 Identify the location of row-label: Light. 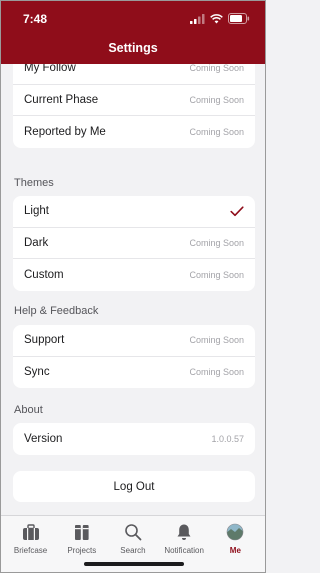
(36, 211).